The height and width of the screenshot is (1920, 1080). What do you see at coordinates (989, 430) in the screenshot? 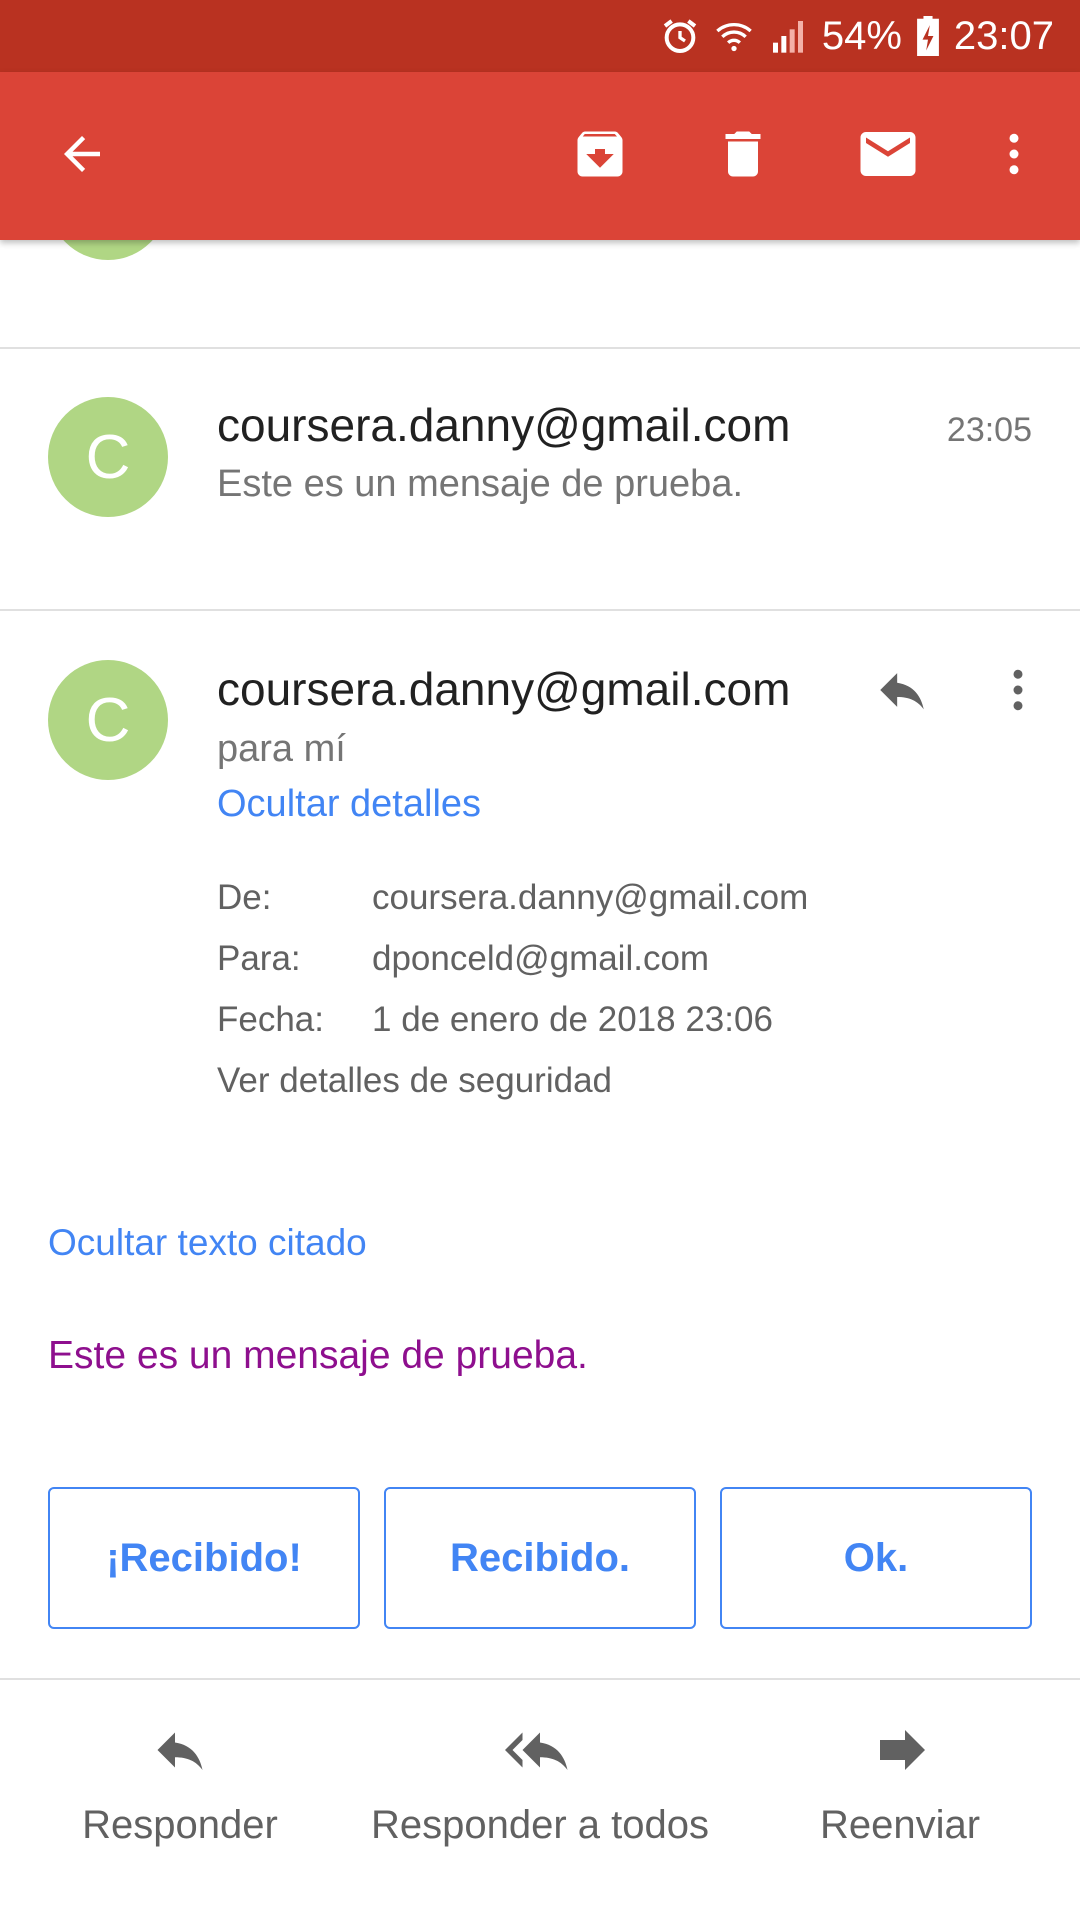
I see `message-time: 23:05` at bounding box center [989, 430].